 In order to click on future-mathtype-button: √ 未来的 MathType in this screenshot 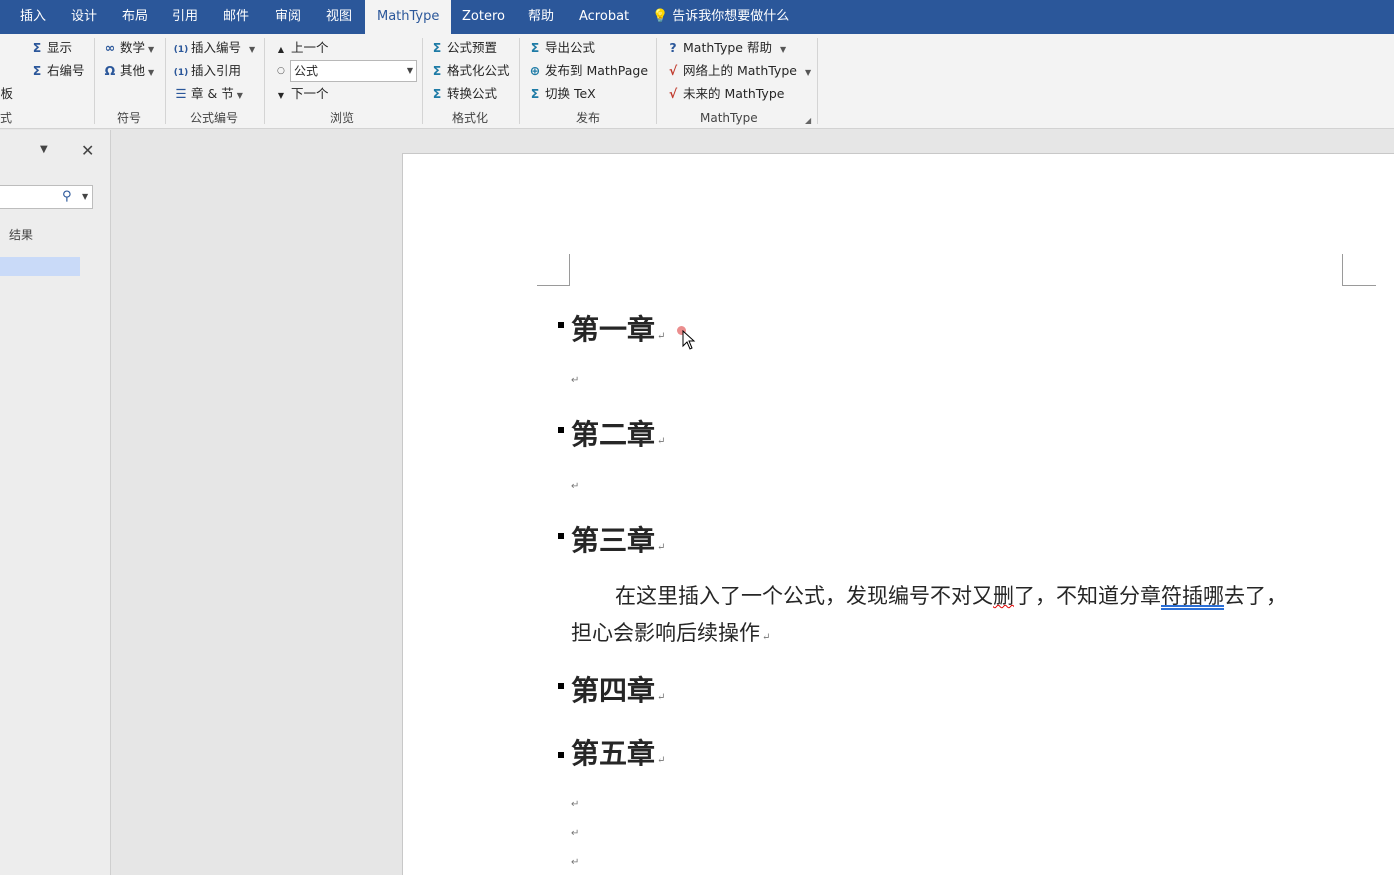, I will do `click(725, 94)`.